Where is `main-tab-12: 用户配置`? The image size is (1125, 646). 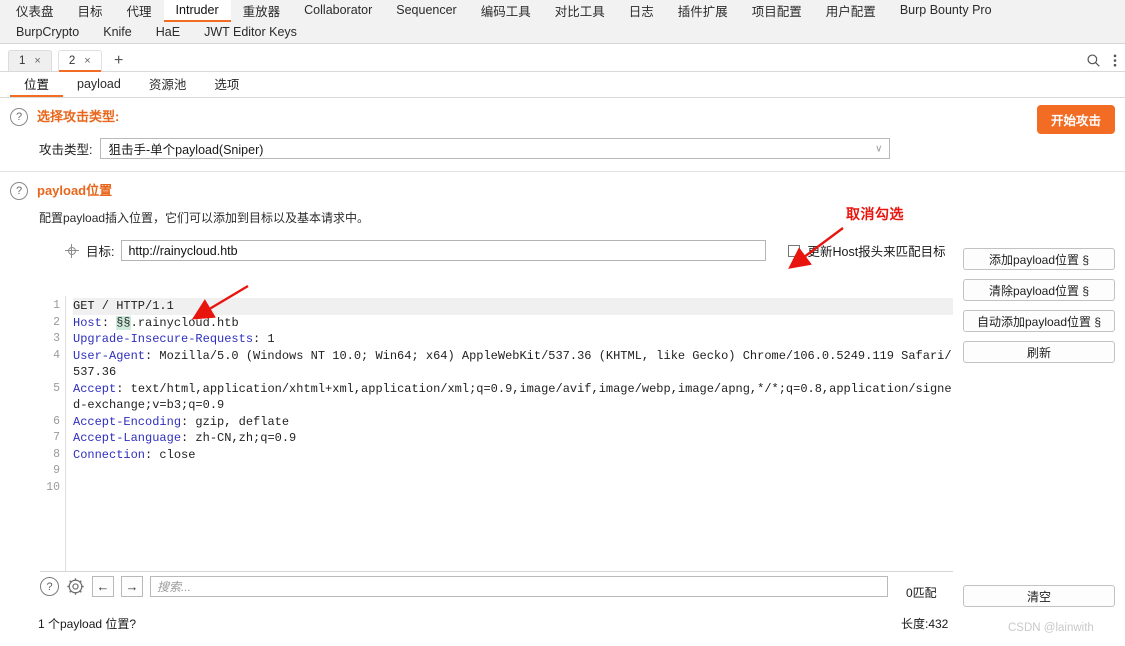 main-tab-12: 用户配置 is located at coordinates (851, 11).